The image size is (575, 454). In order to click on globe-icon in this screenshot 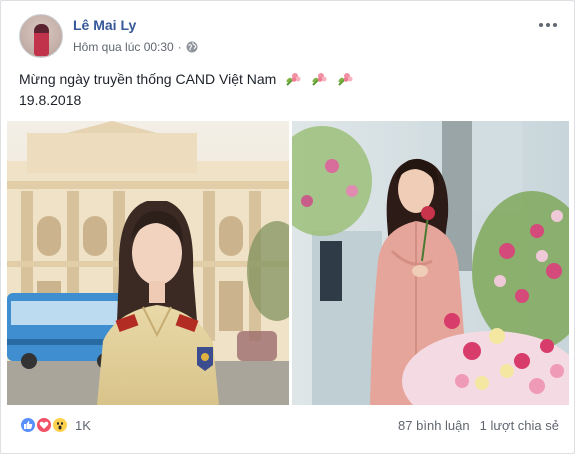, I will do `click(192, 47)`.